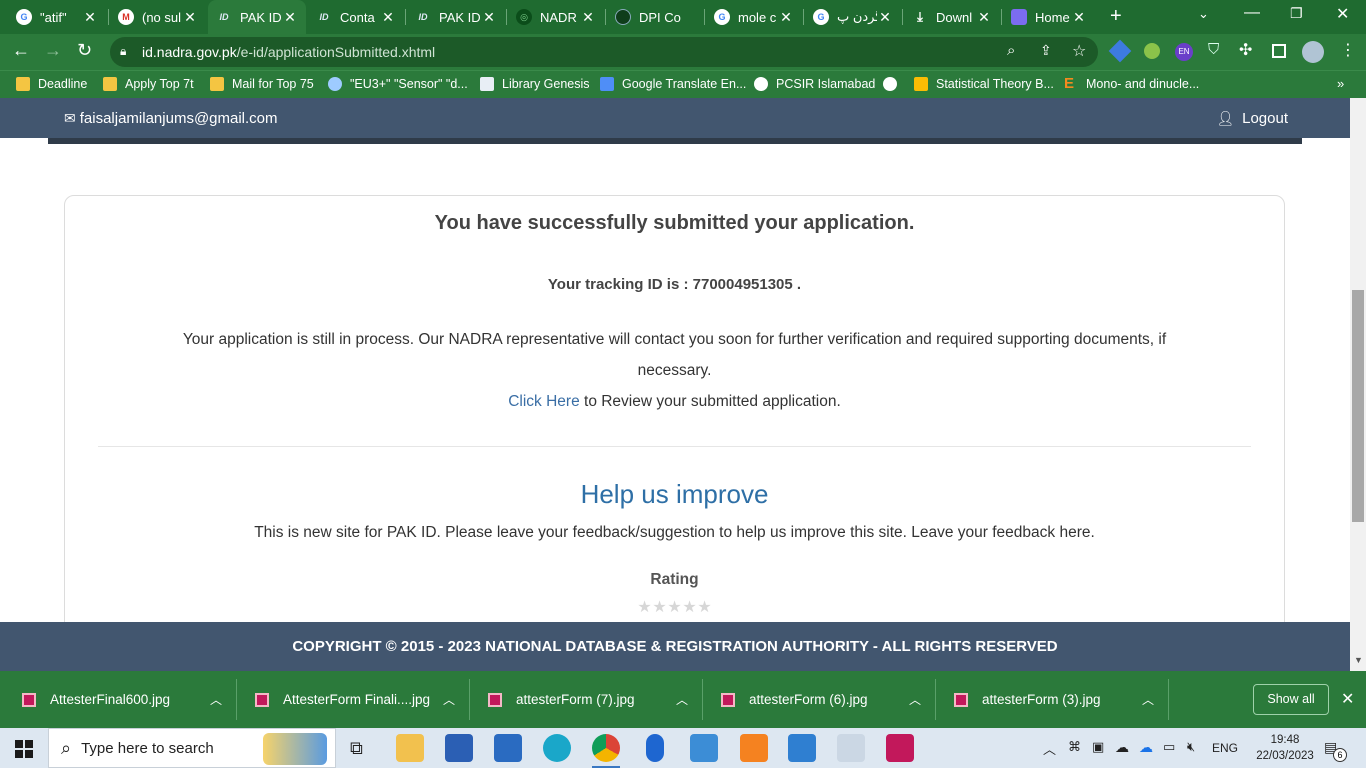  Describe the element at coordinates (158, 17) in the screenshot. I see `tab-gmail: M (no sul ✕` at that location.